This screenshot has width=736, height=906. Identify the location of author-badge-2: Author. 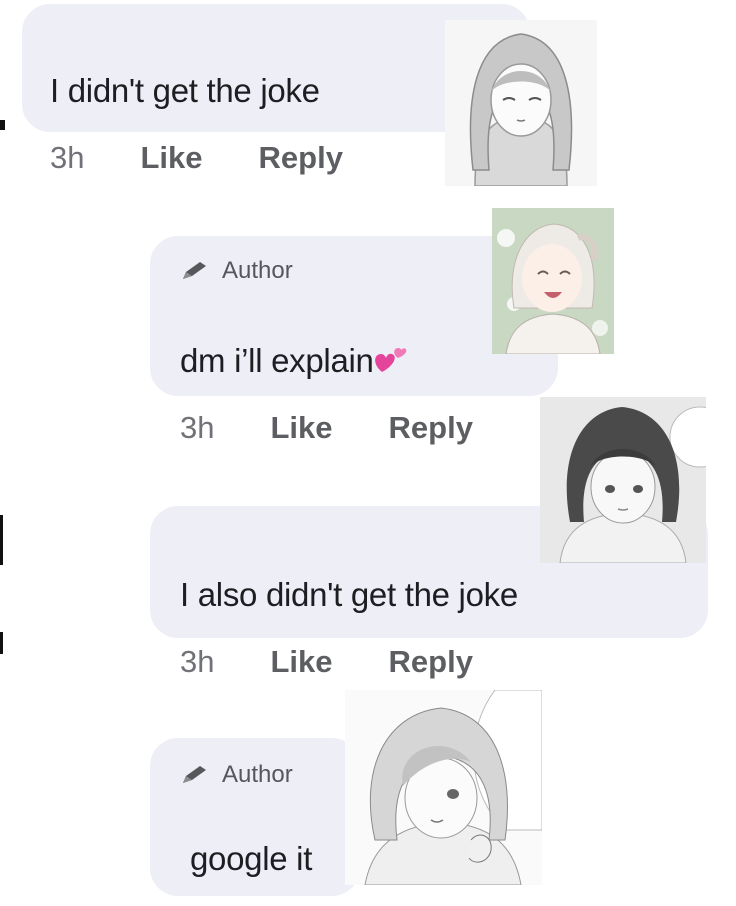
(236, 775).